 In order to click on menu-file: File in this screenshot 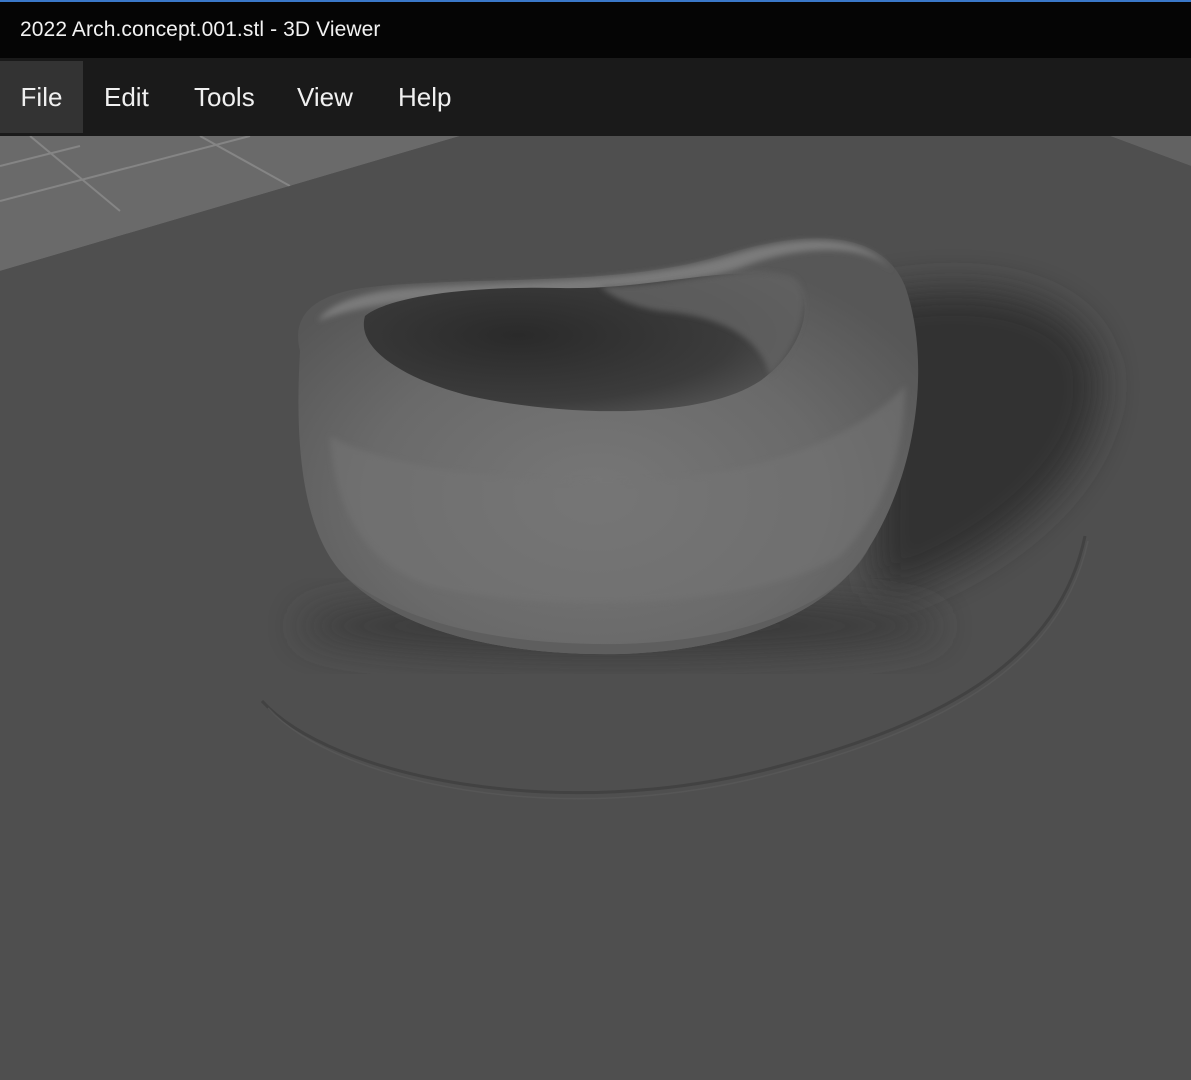, I will do `click(41, 97)`.